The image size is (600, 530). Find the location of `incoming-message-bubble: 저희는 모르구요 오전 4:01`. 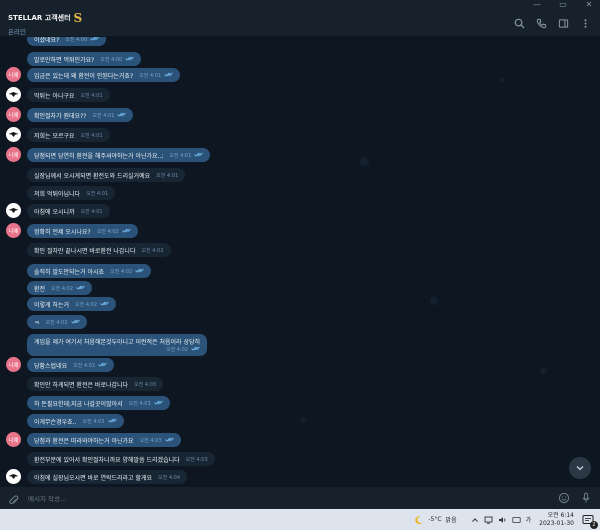

incoming-message-bubble: 저희는 모르구요 오전 4:01 is located at coordinates (68, 135).